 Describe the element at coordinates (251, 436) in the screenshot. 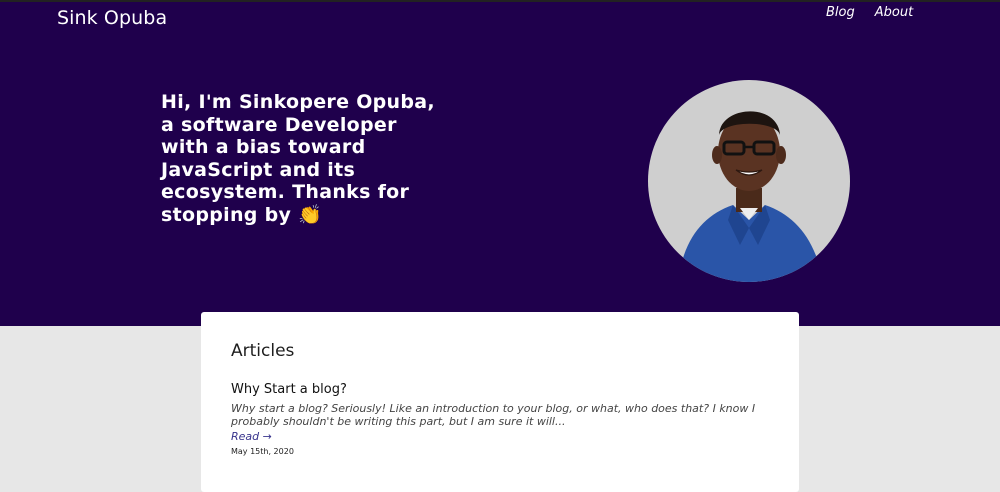

I see `read-more-link: Read →` at that location.